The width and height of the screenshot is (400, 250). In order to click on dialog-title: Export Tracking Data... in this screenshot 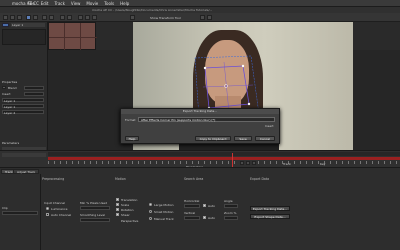, I will do `click(200, 111)`.